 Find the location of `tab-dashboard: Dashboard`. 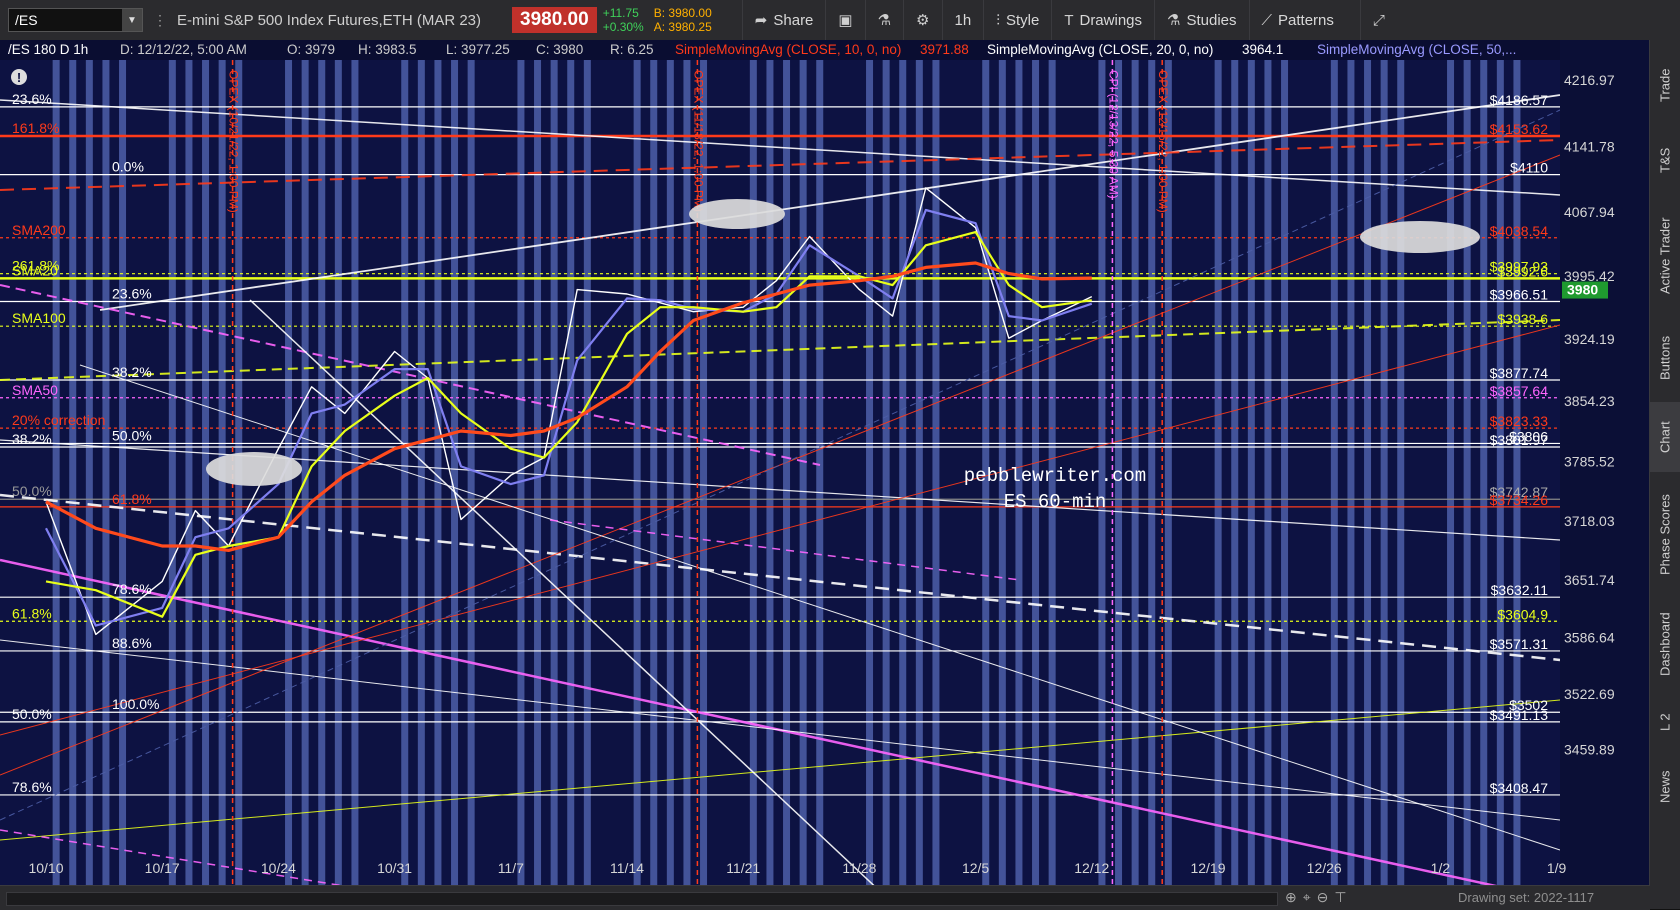

tab-dashboard: Dashboard is located at coordinates (1665, 644).